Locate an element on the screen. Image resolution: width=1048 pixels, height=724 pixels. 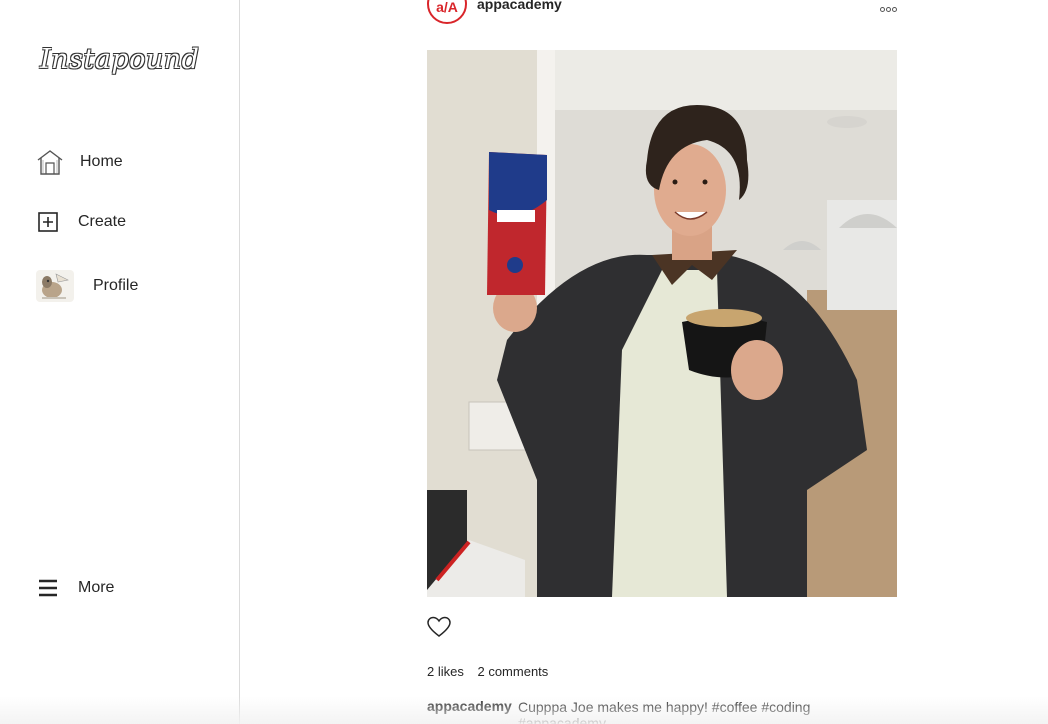
post-header: a/A appacademy is located at coordinates (662, 12).